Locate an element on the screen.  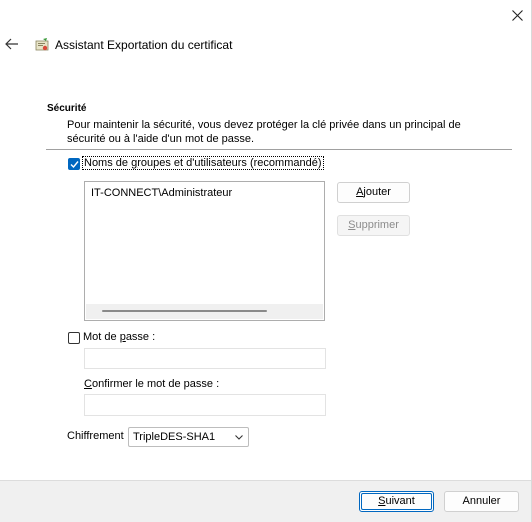
principals-list: IT-CONNECT\Administrateur is located at coordinates (204, 251).